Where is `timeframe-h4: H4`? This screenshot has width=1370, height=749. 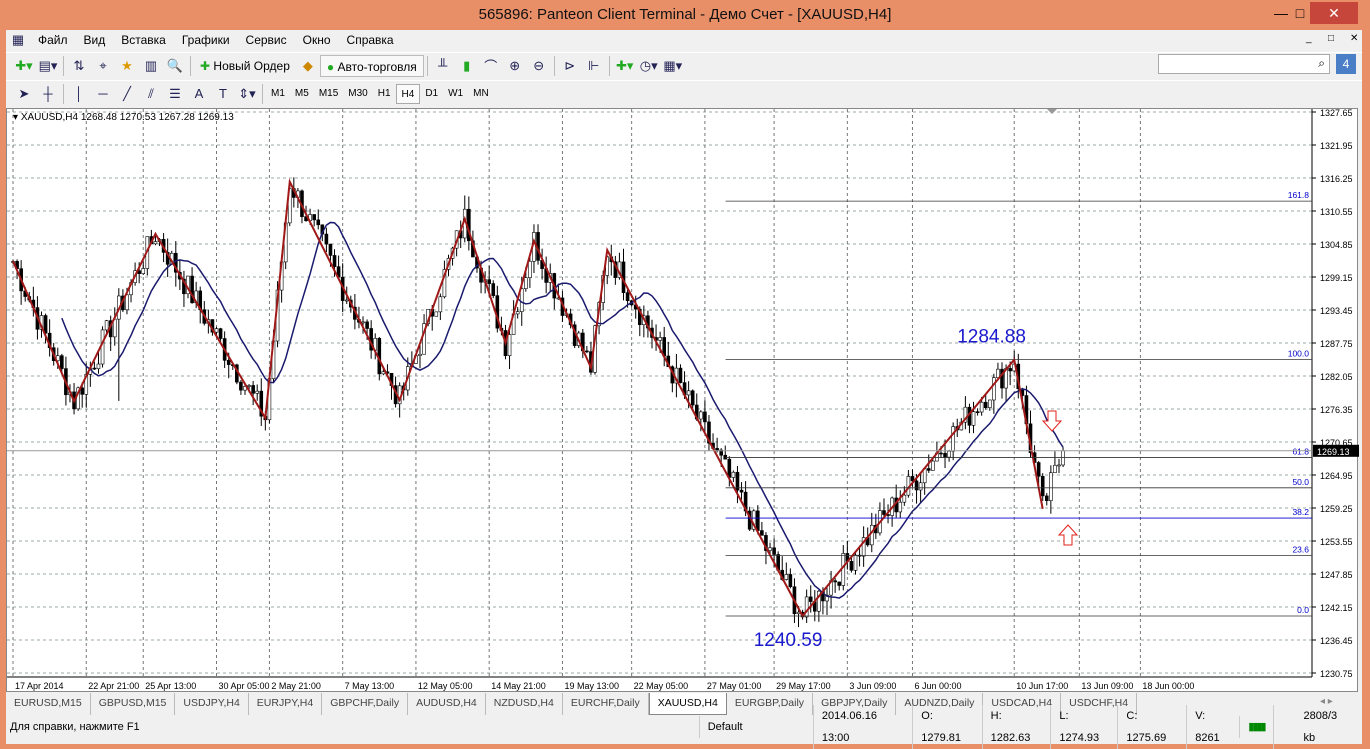 timeframe-h4: H4 is located at coordinates (408, 93).